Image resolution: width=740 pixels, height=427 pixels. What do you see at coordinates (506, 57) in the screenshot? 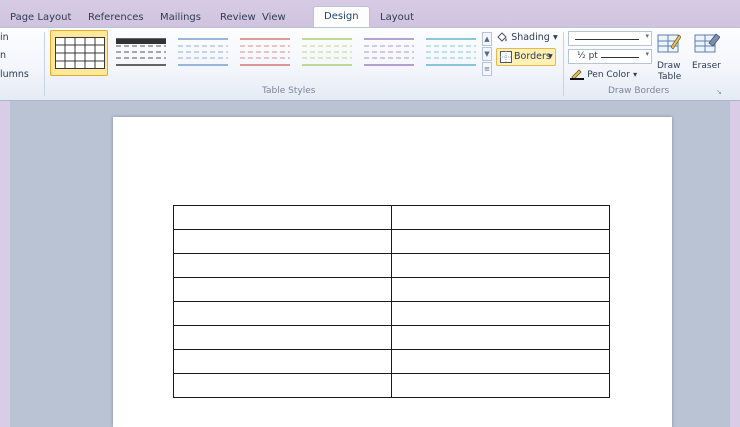
I see `borders-grid-icon` at bounding box center [506, 57].